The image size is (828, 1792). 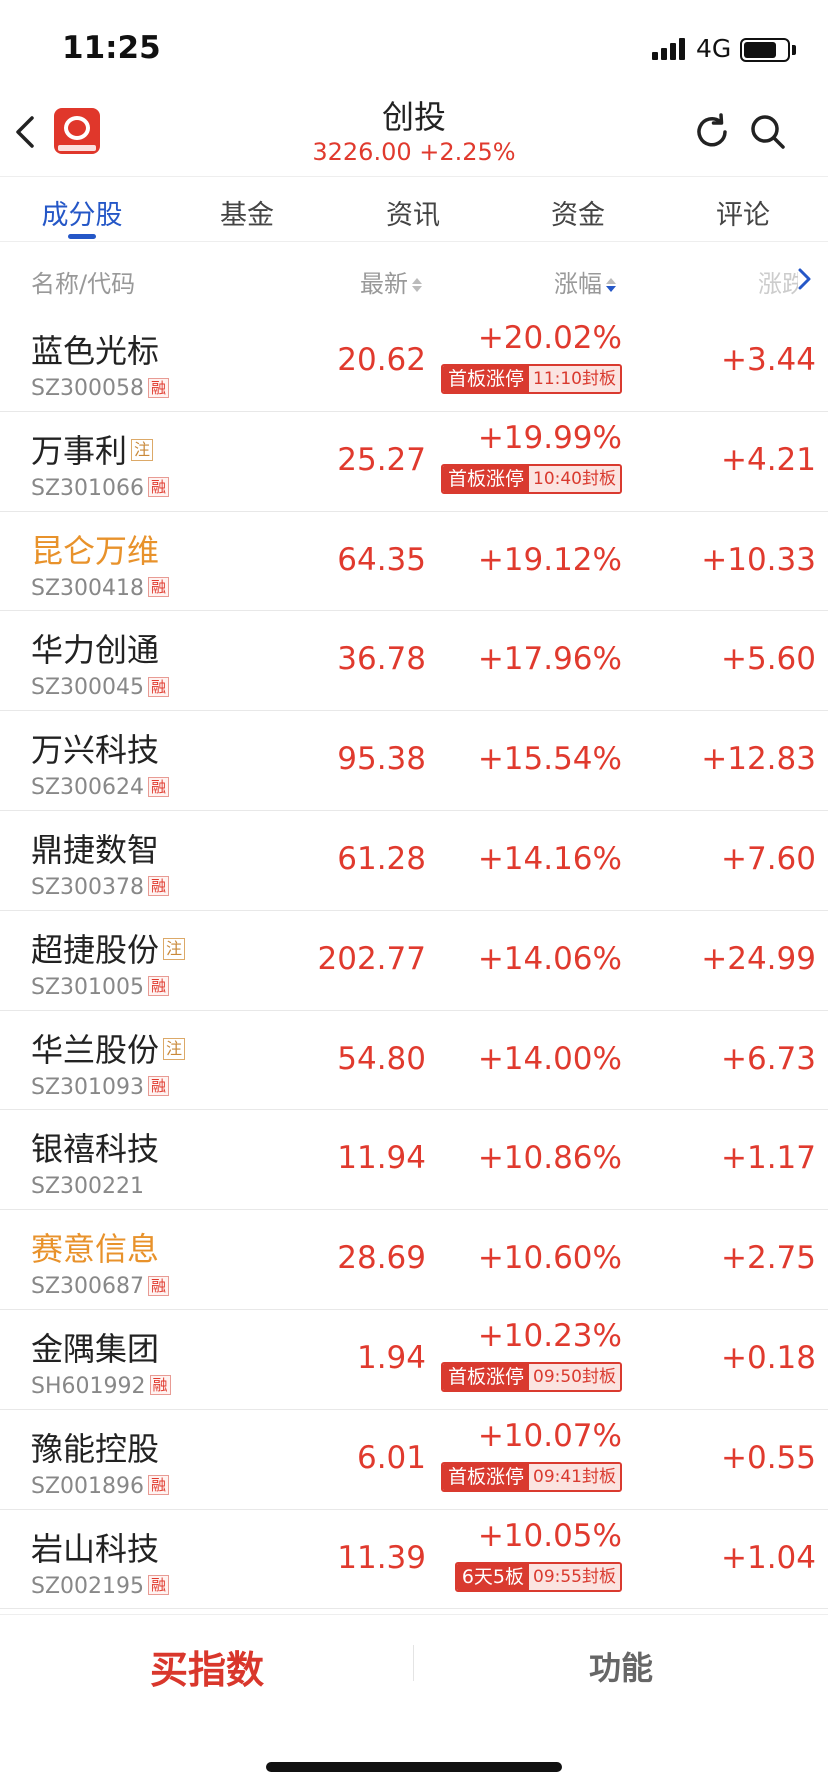 What do you see at coordinates (88, 688) in the screenshot?
I see `stock-code-text: SZ300045` at bounding box center [88, 688].